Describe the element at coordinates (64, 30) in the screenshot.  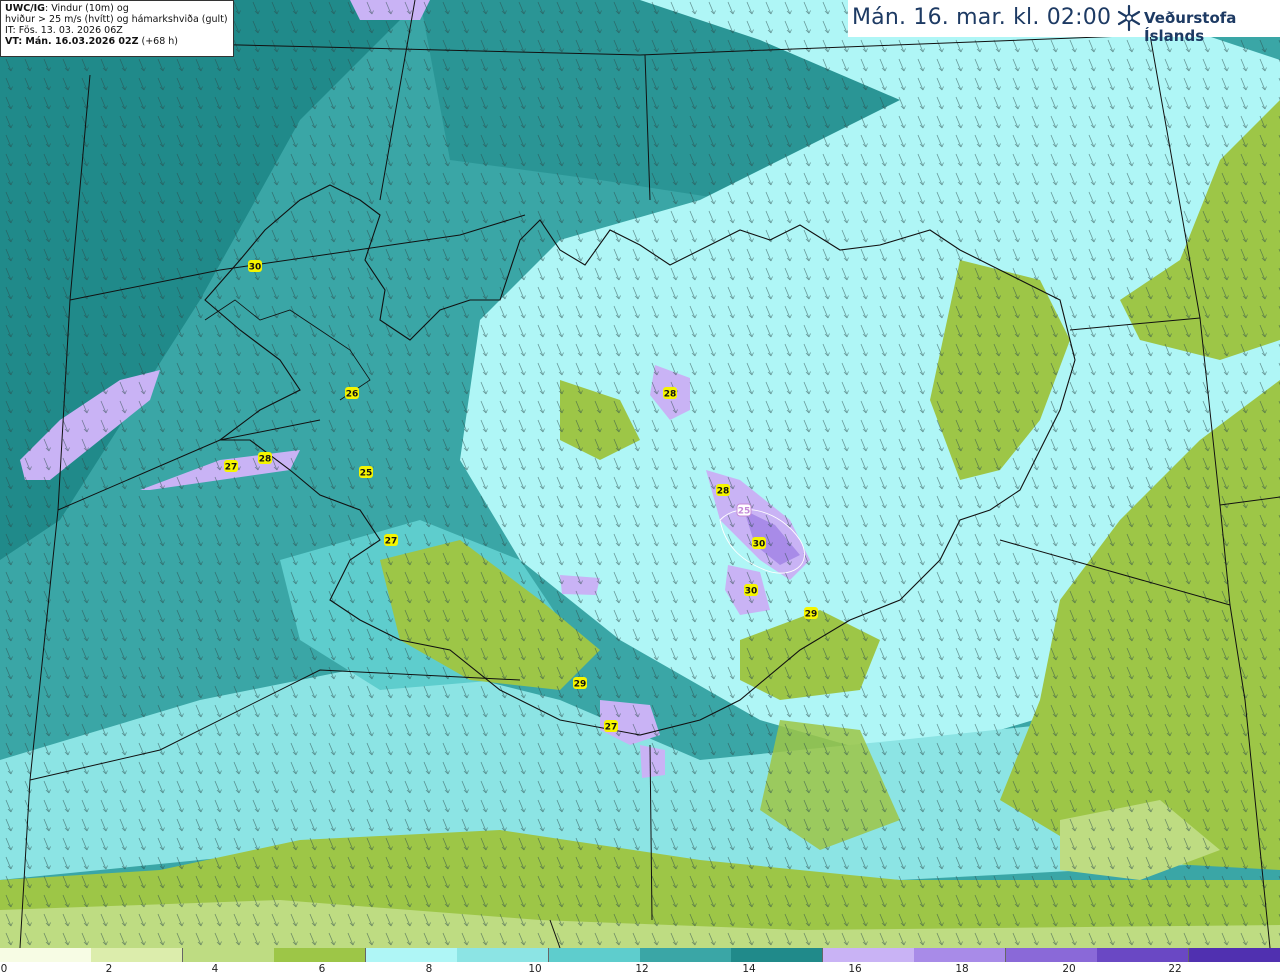
I see `info-line-3: IT: Fös. 13. 03. 2026 06Z` at that location.